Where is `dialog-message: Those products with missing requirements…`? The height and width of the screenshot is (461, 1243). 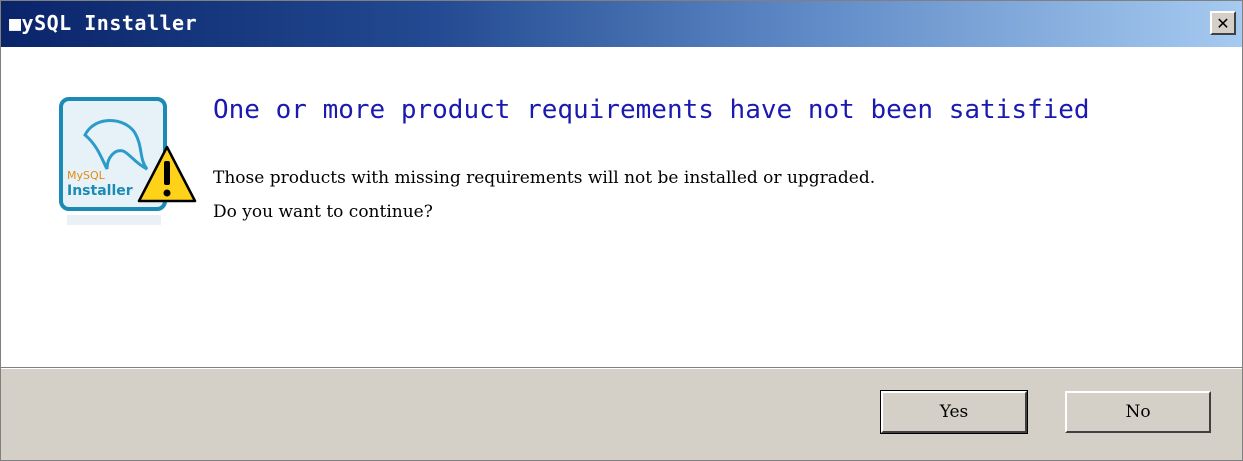 dialog-message: Those products with missing requirements… is located at coordinates (544, 195).